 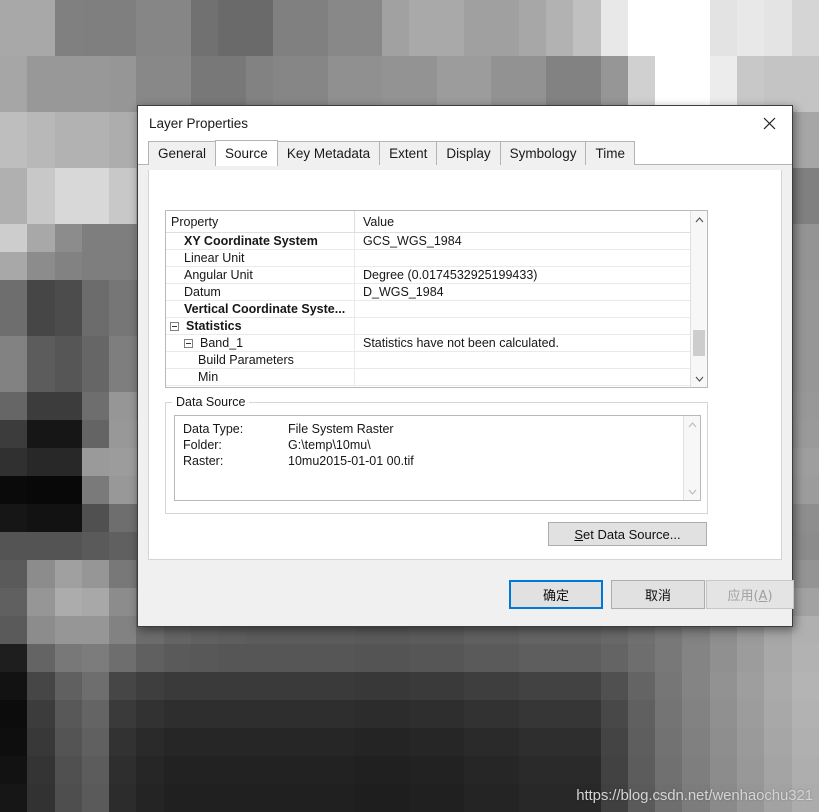 I want to click on property-row: Linear Unit, so click(x=428, y=258).